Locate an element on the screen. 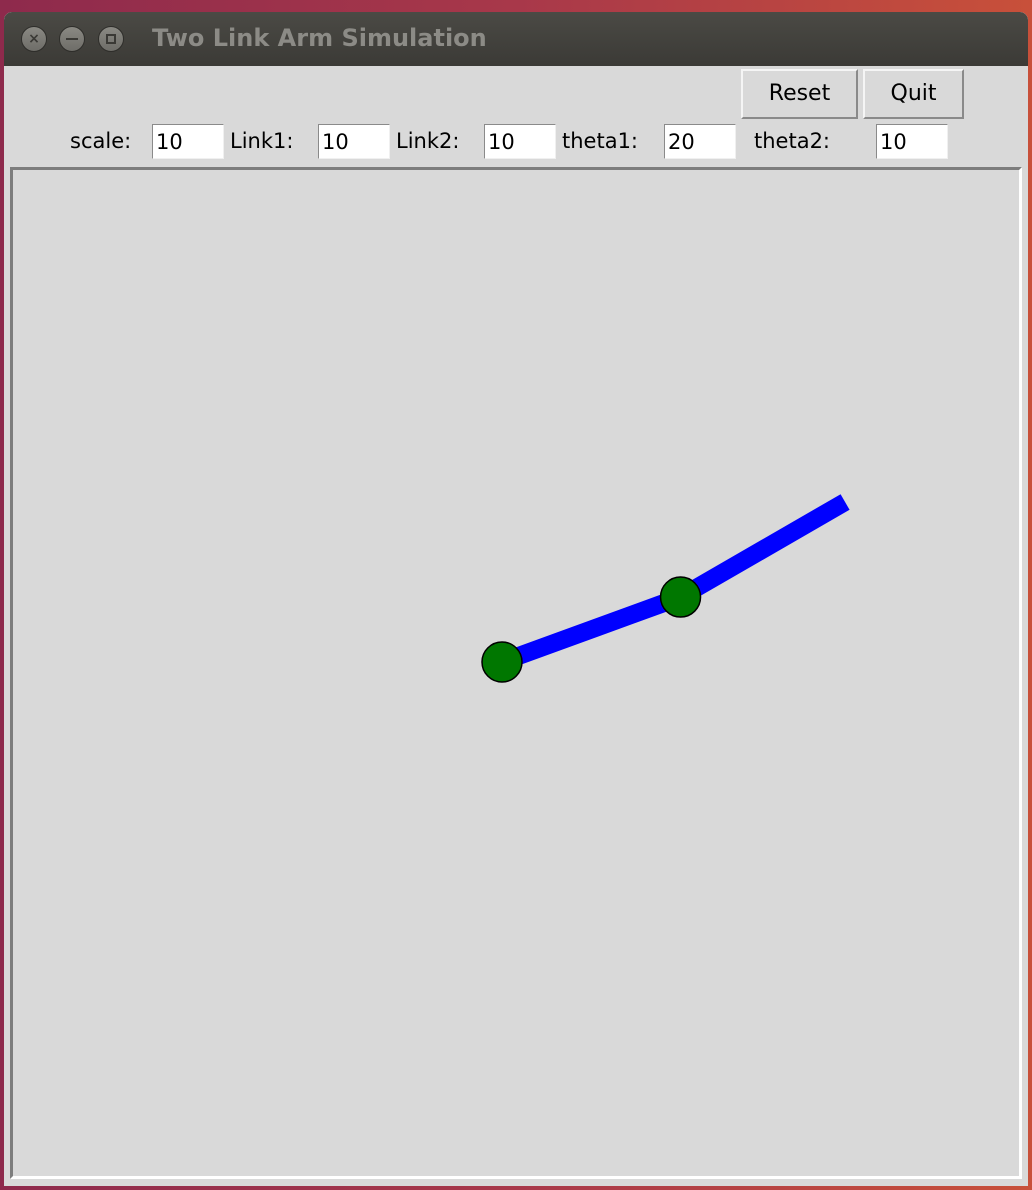 The width and height of the screenshot is (1032, 1190). quit-button: Quit is located at coordinates (913, 94).